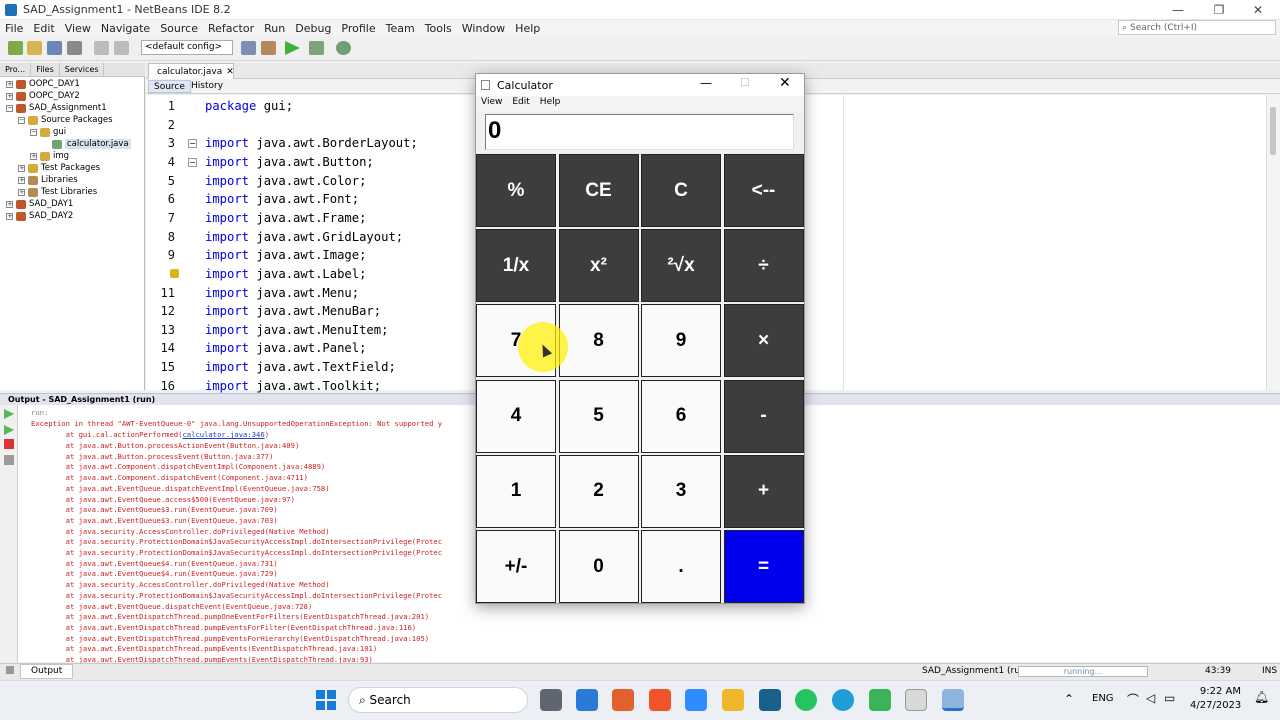  What do you see at coordinates (916, 700) in the screenshot?
I see `snipping-tool-icon` at bounding box center [916, 700].